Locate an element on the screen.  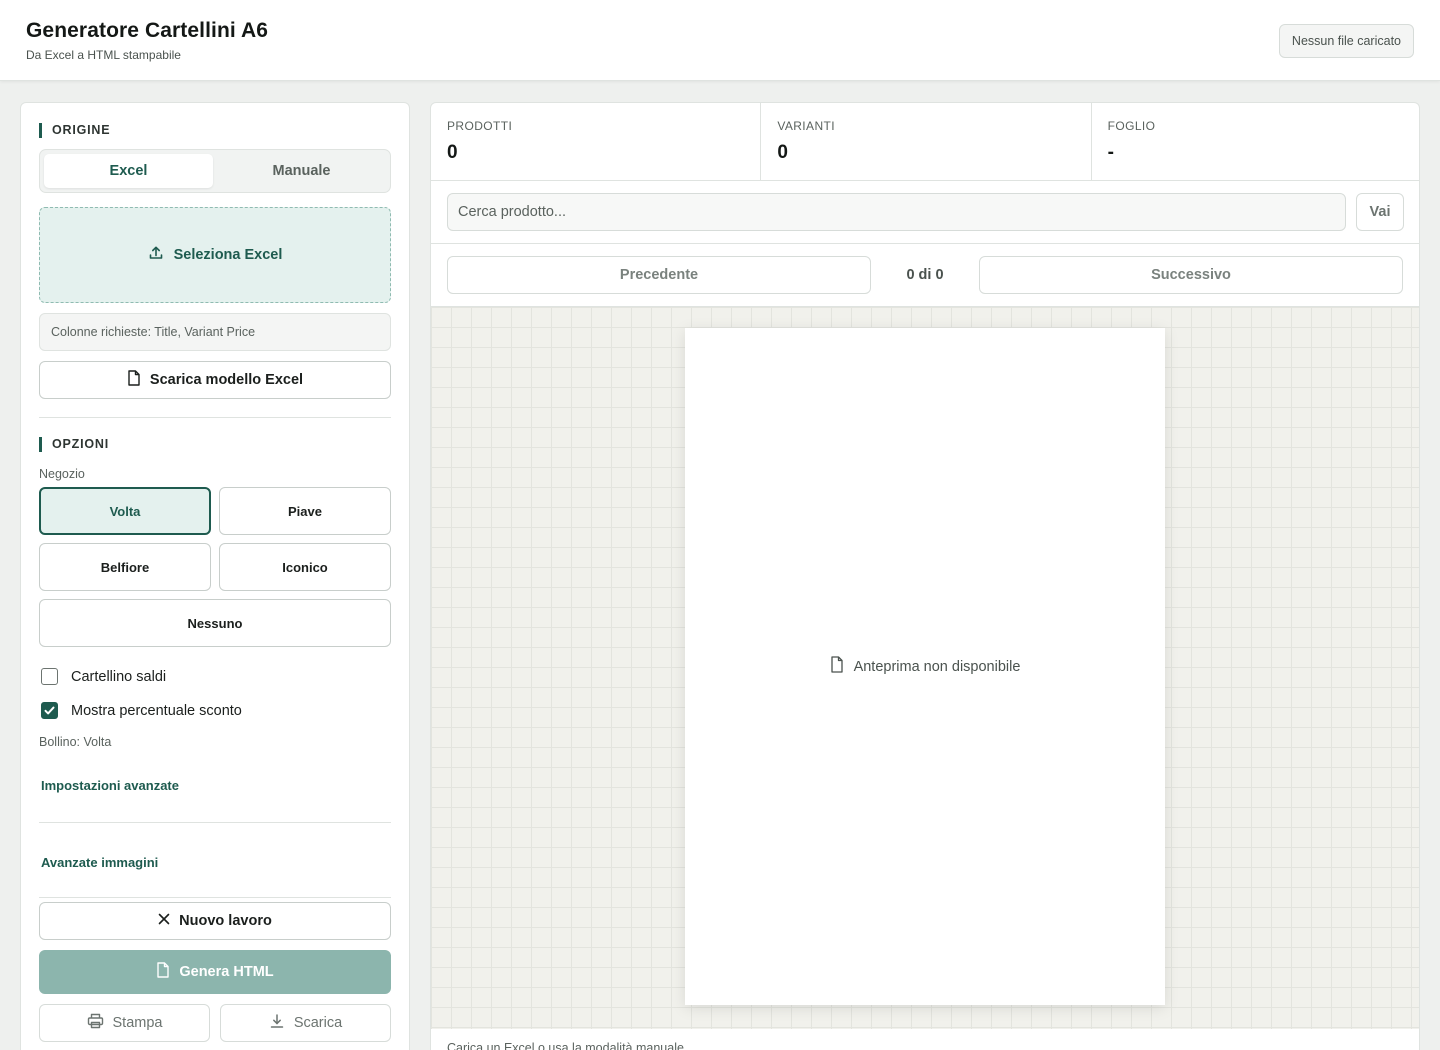
stat-label: PRODOTTI is located at coordinates (480, 126).